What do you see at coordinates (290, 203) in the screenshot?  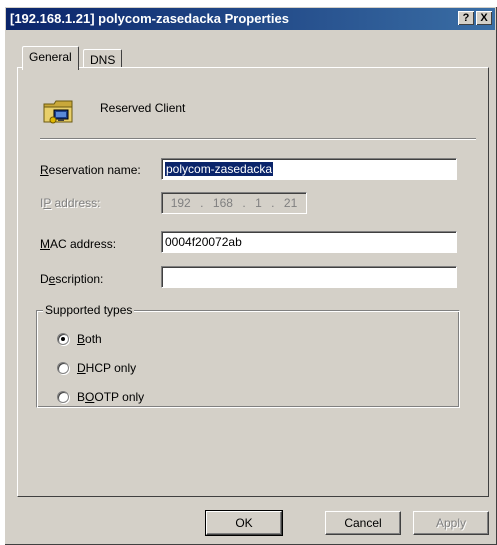 I see `ip-octet-4: 21` at bounding box center [290, 203].